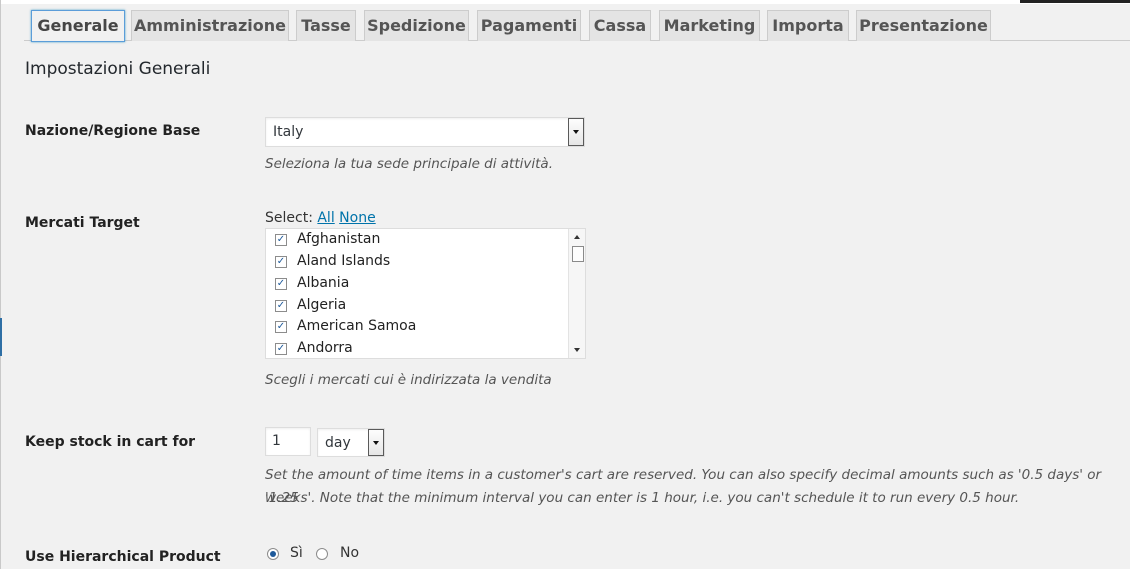 The width and height of the screenshot is (1130, 569). Describe the element at coordinates (210, 25) in the screenshot. I see `tab-amministrazione: Amministrazione` at that location.